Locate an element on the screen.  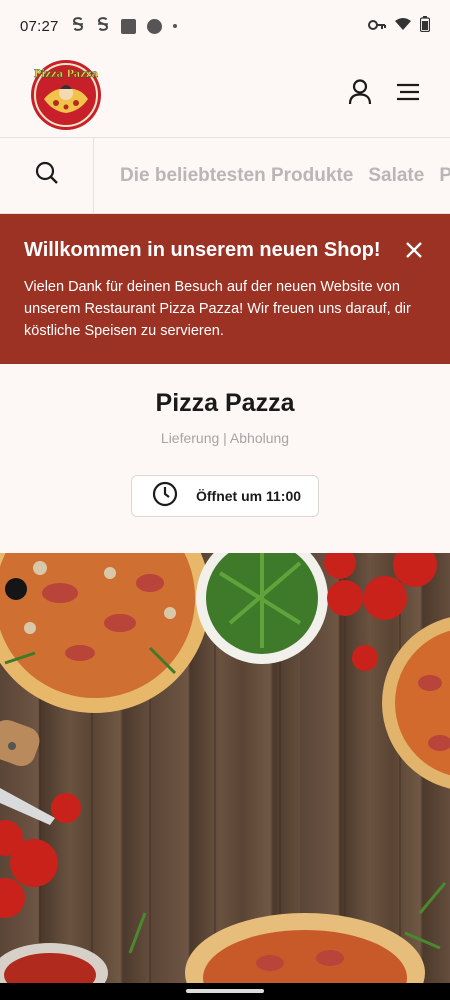
key-icon is located at coordinates (377, 26).